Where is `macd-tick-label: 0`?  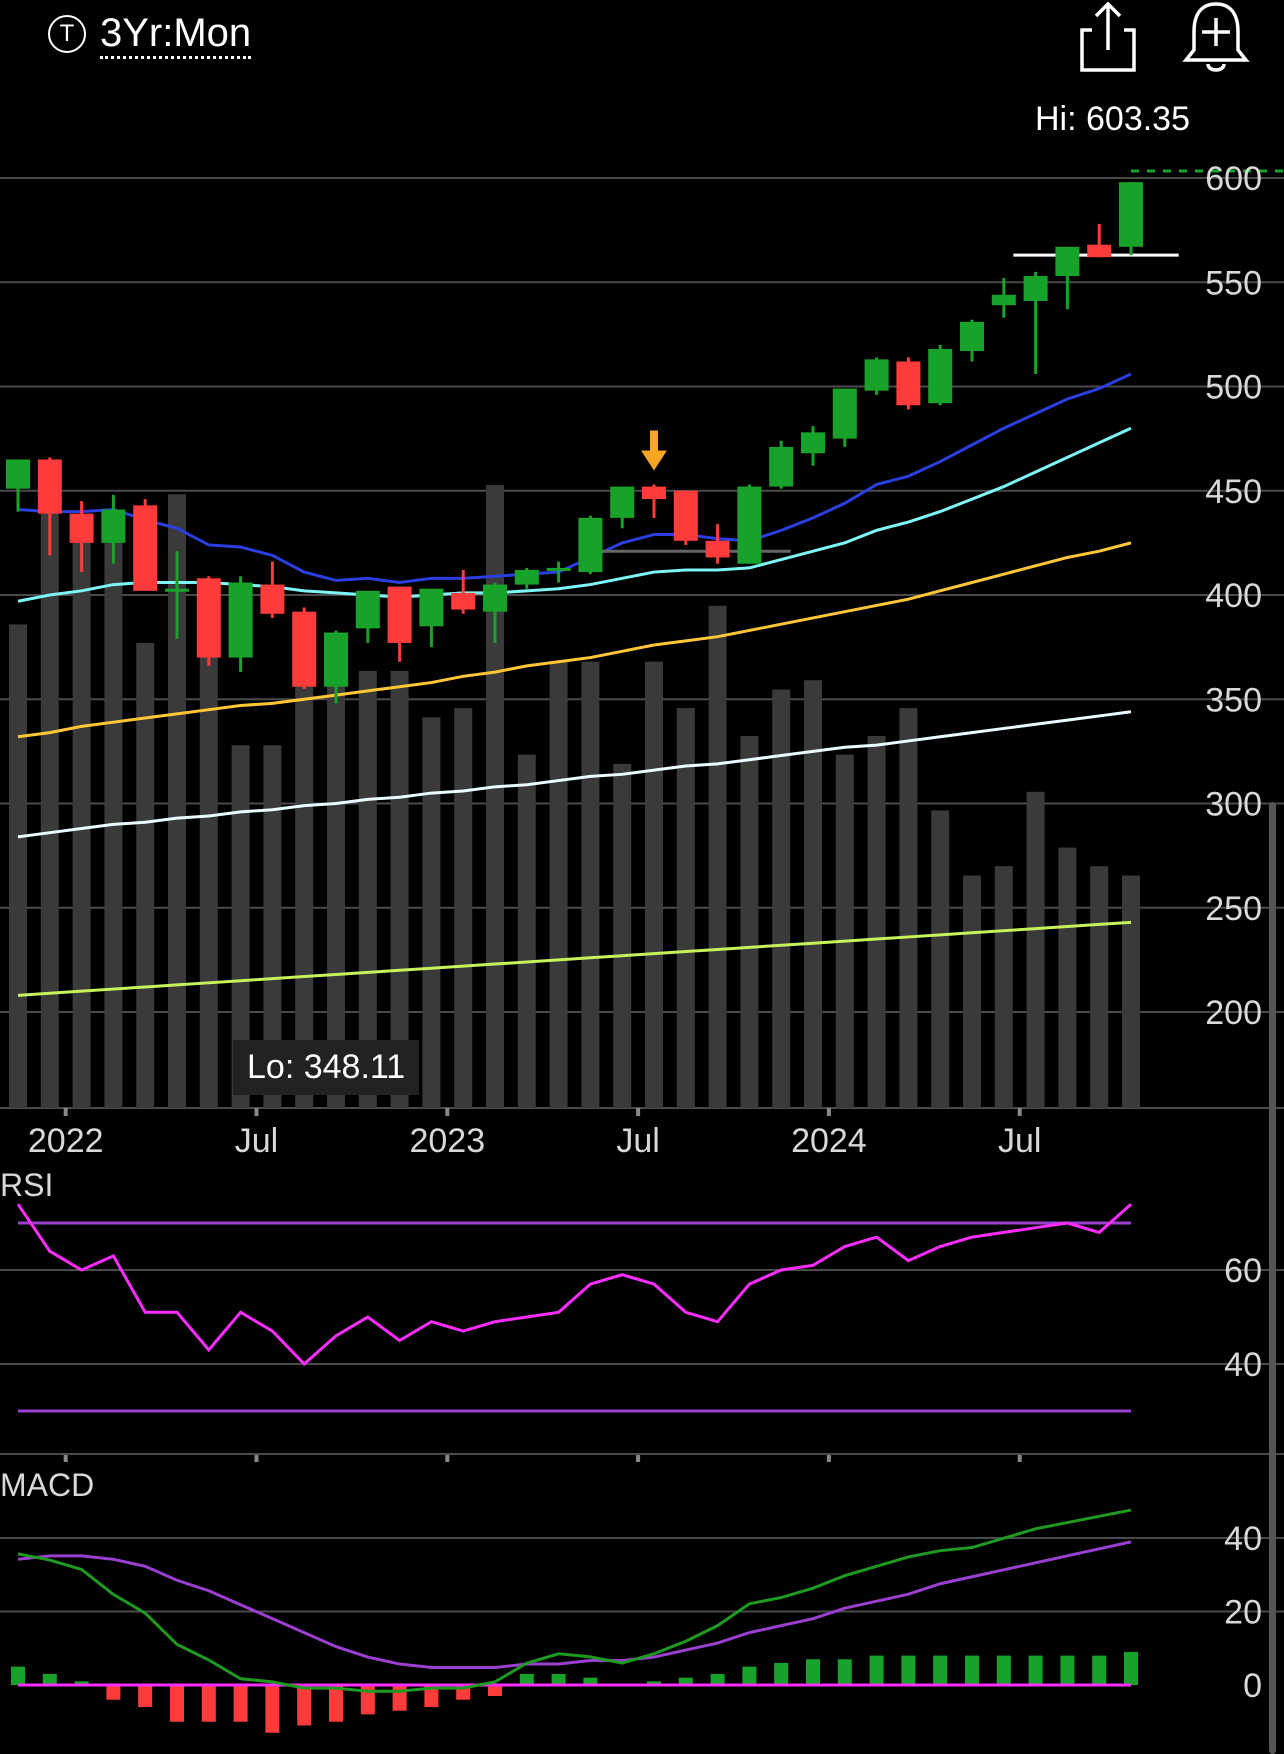 macd-tick-label: 0 is located at coordinates (1252, 1686).